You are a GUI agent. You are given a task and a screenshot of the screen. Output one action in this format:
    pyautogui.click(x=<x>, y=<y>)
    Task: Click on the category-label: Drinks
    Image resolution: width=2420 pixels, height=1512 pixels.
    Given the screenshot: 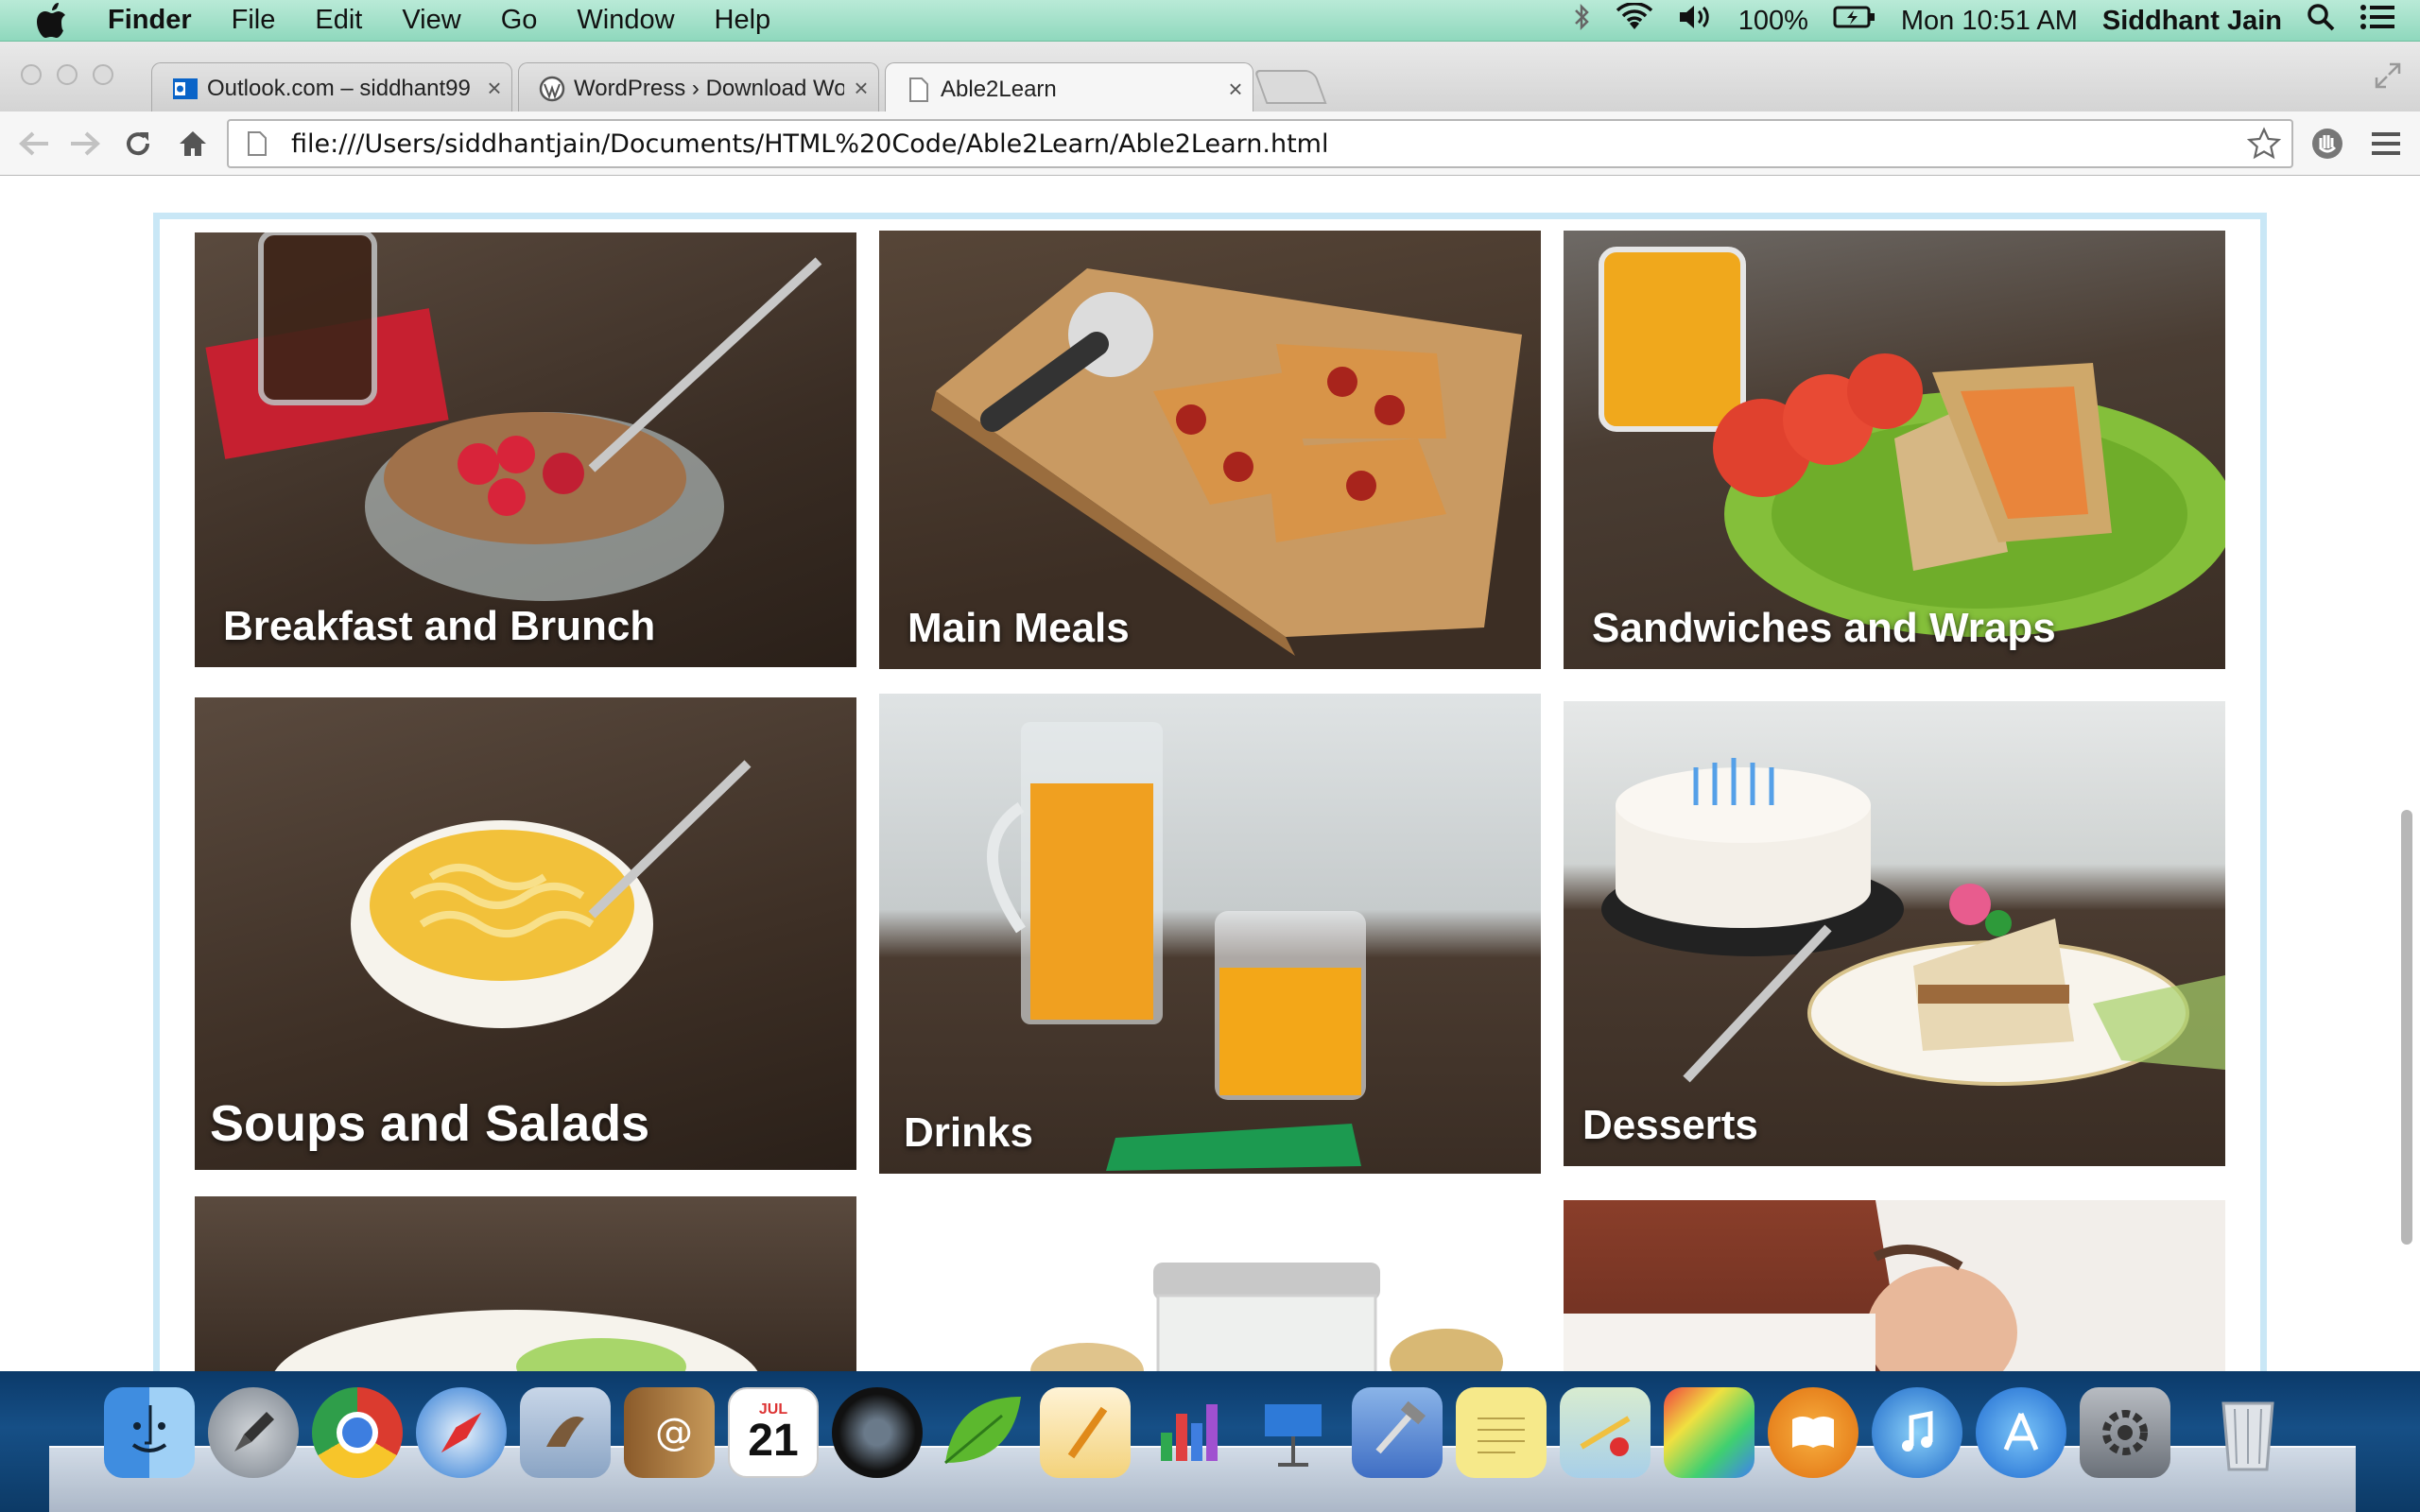 What is the action you would take?
    pyautogui.click(x=969, y=1132)
    